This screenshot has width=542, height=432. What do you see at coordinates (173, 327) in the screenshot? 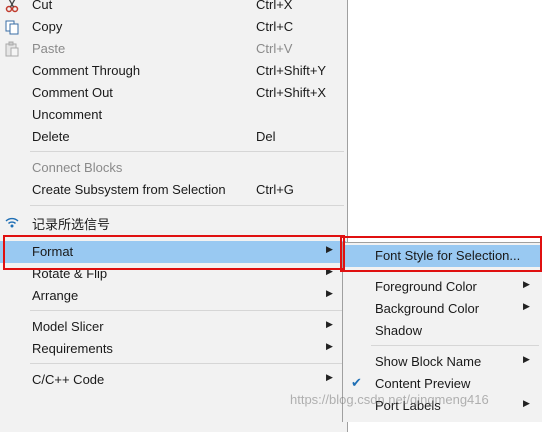
I see `menu-item-model-slicer: Model Slicer ▶` at bounding box center [173, 327].